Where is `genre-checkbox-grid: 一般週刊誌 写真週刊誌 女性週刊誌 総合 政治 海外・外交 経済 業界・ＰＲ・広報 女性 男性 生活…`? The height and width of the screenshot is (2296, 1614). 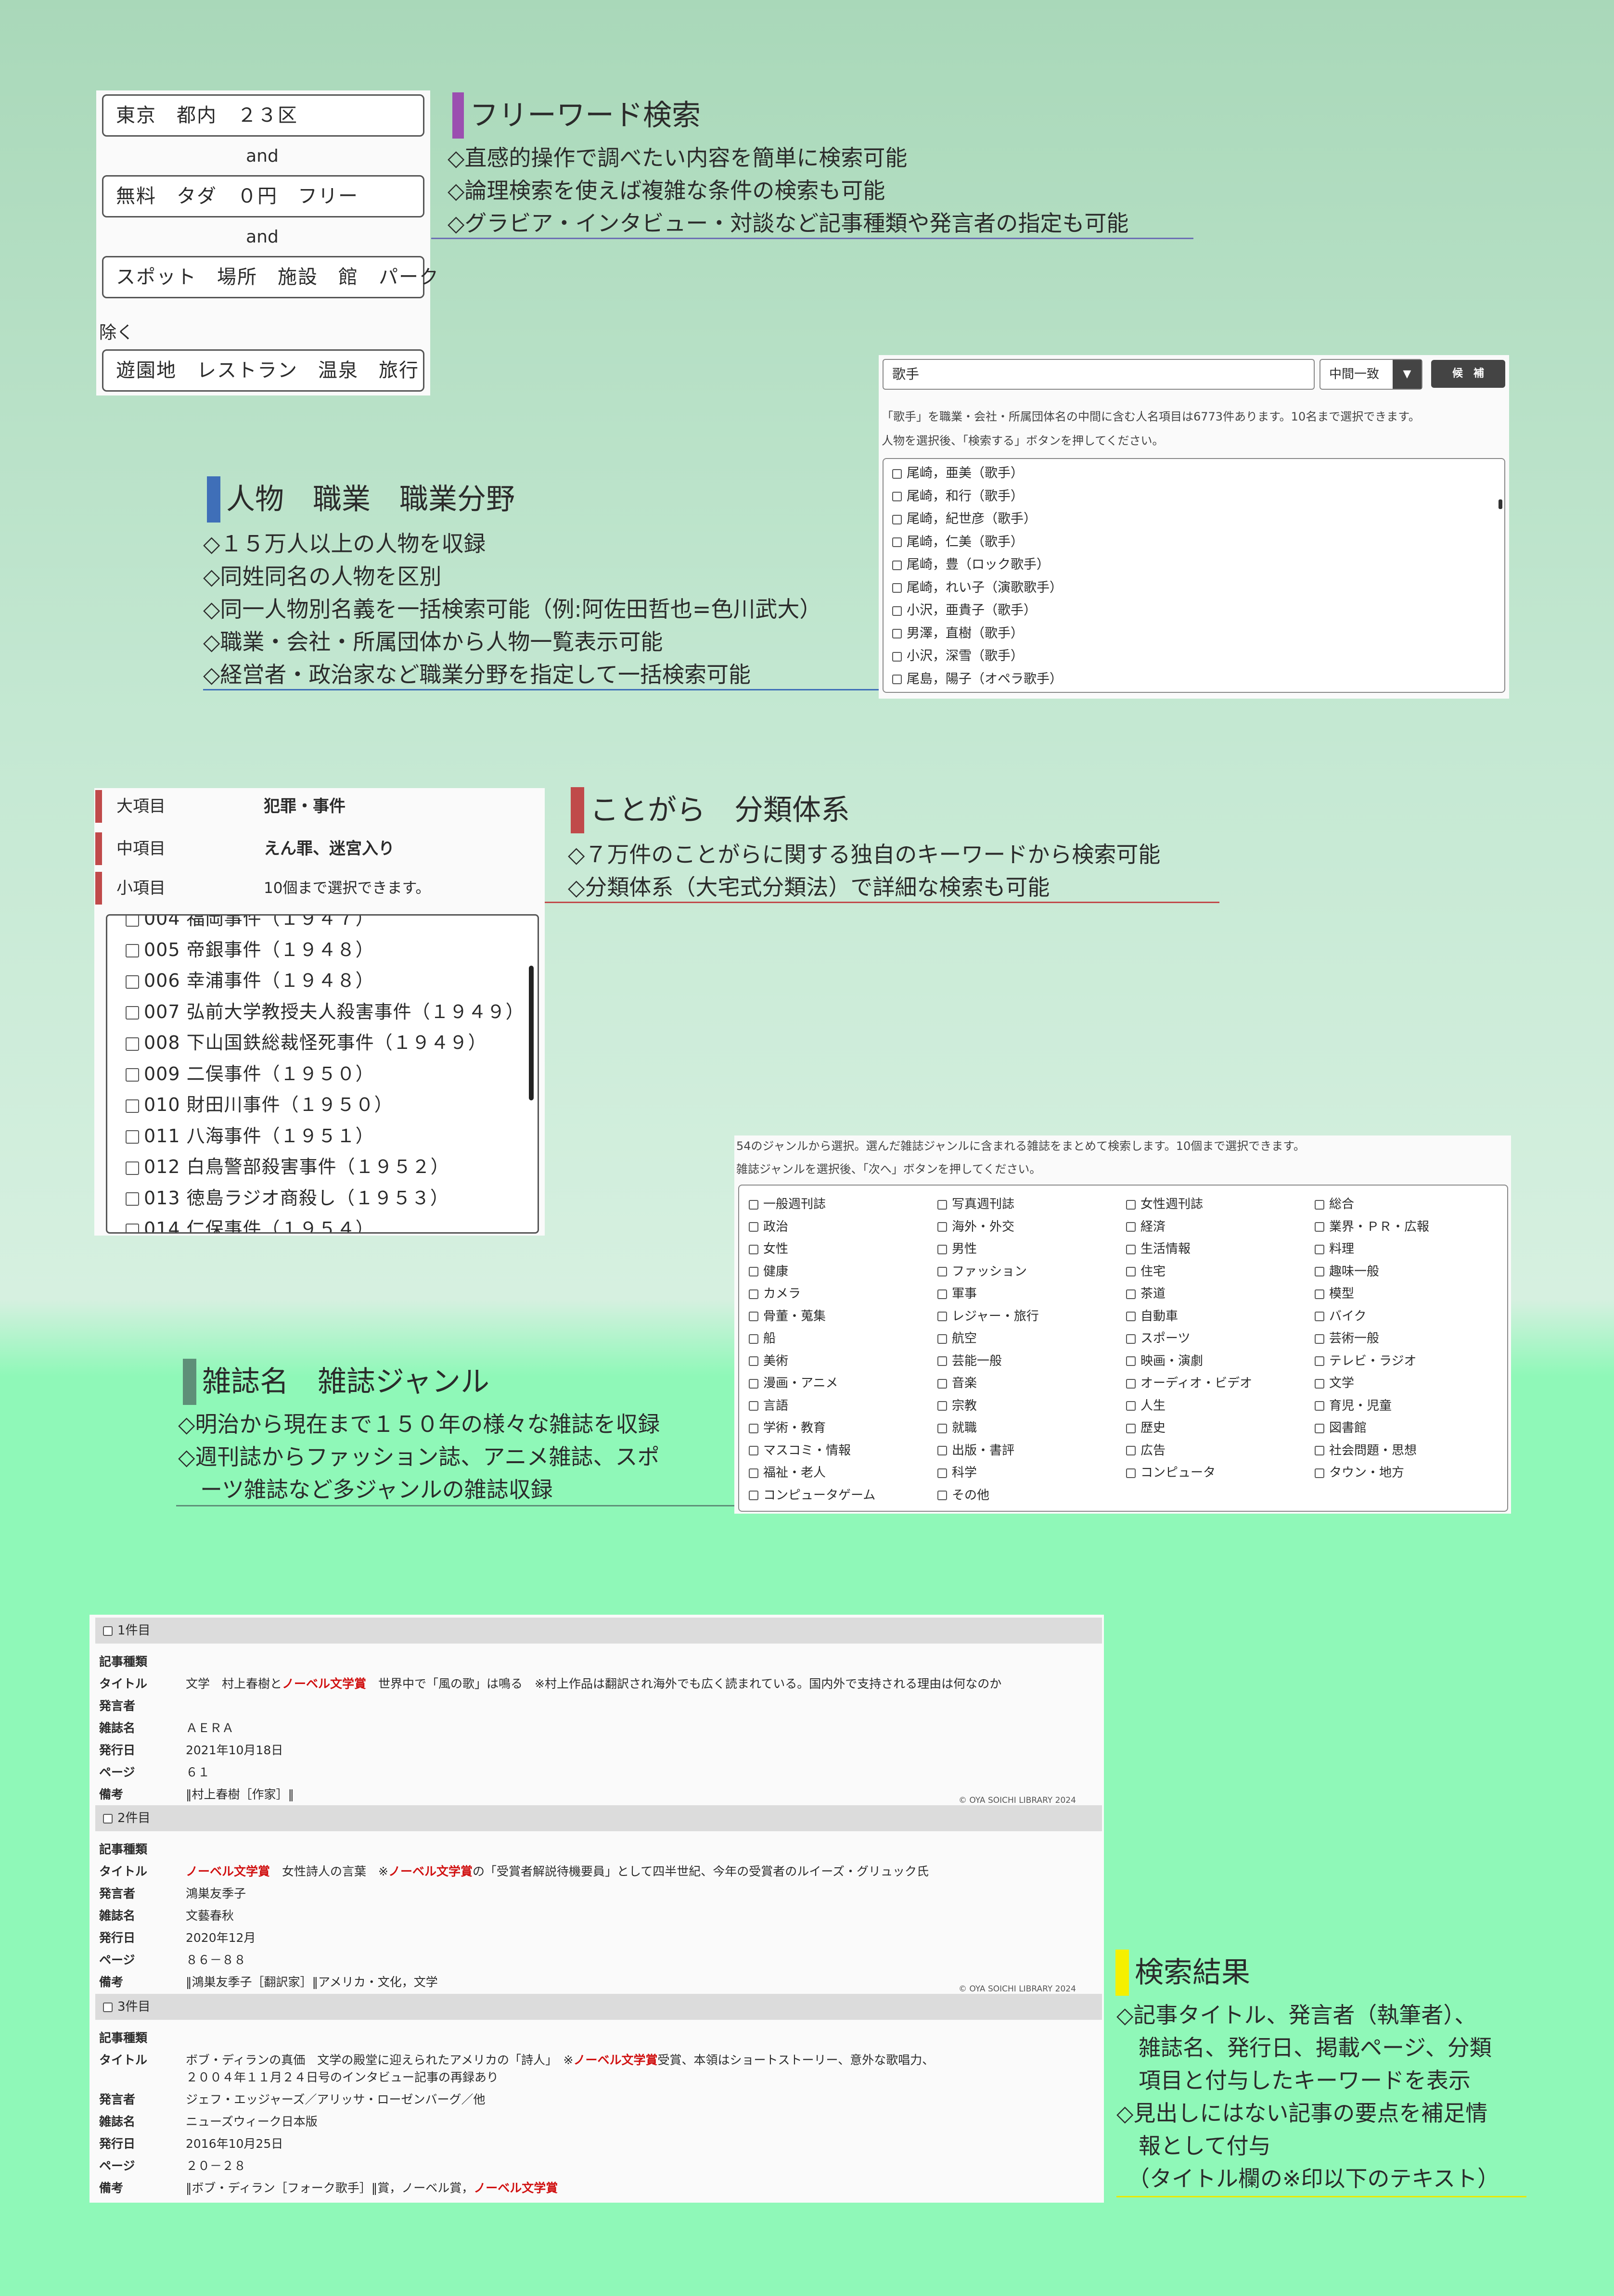 genre-checkbox-grid: 一般週刊誌 写真週刊誌 女性週刊誌 総合 政治 海外・外交 経済 業界・ＰＲ・広報 女性 男性 生活… is located at coordinates (1123, 1348).